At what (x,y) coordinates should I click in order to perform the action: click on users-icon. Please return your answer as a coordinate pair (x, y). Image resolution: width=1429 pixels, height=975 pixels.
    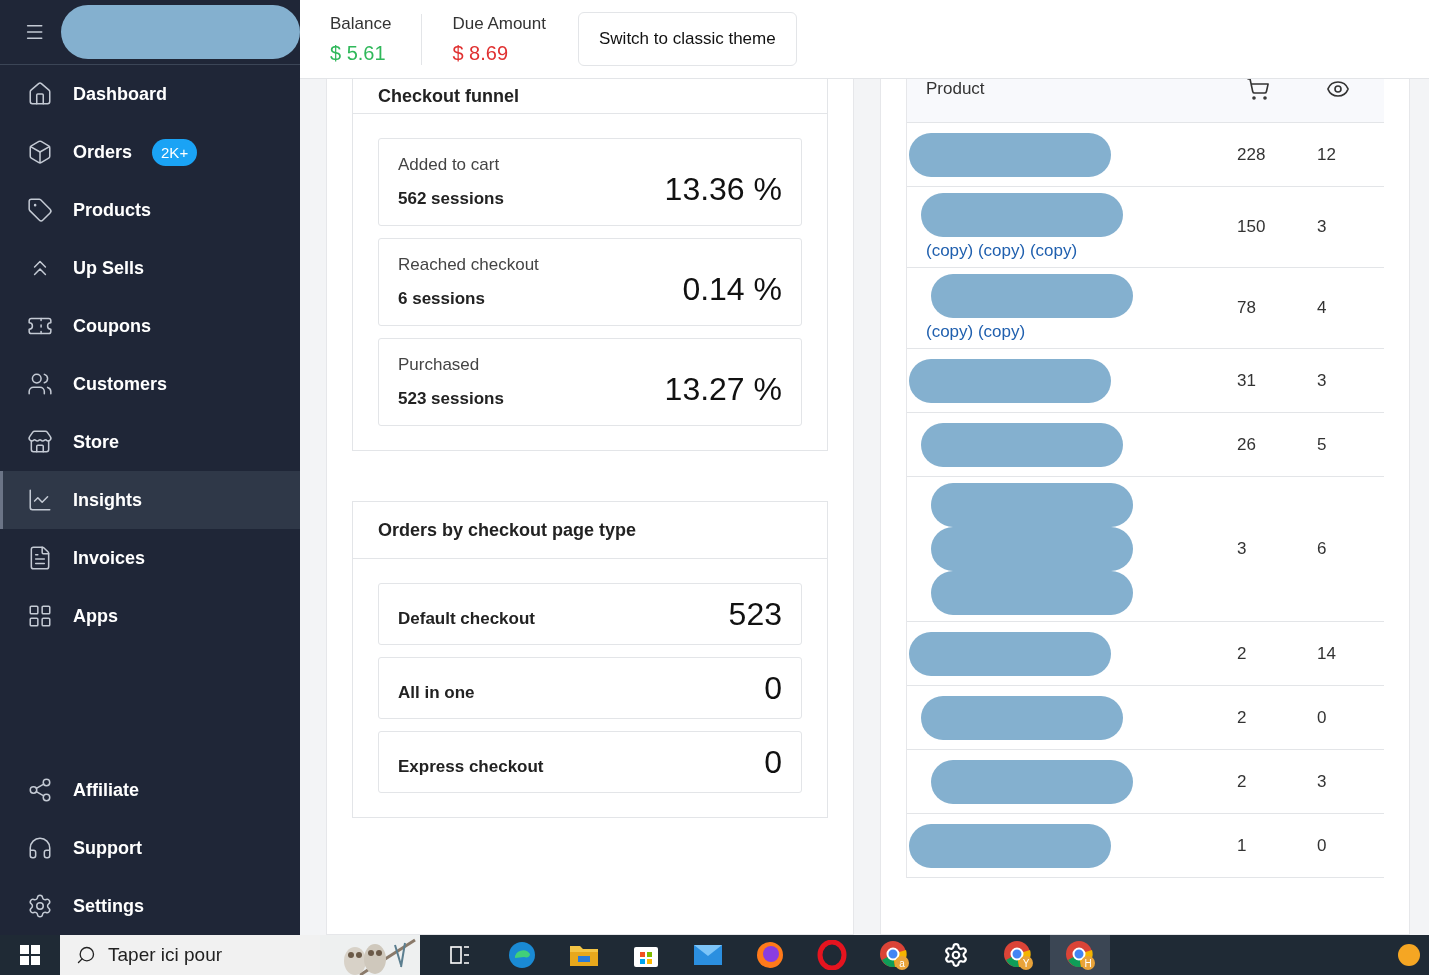
    Looking at the image, I should click on (40, 384).